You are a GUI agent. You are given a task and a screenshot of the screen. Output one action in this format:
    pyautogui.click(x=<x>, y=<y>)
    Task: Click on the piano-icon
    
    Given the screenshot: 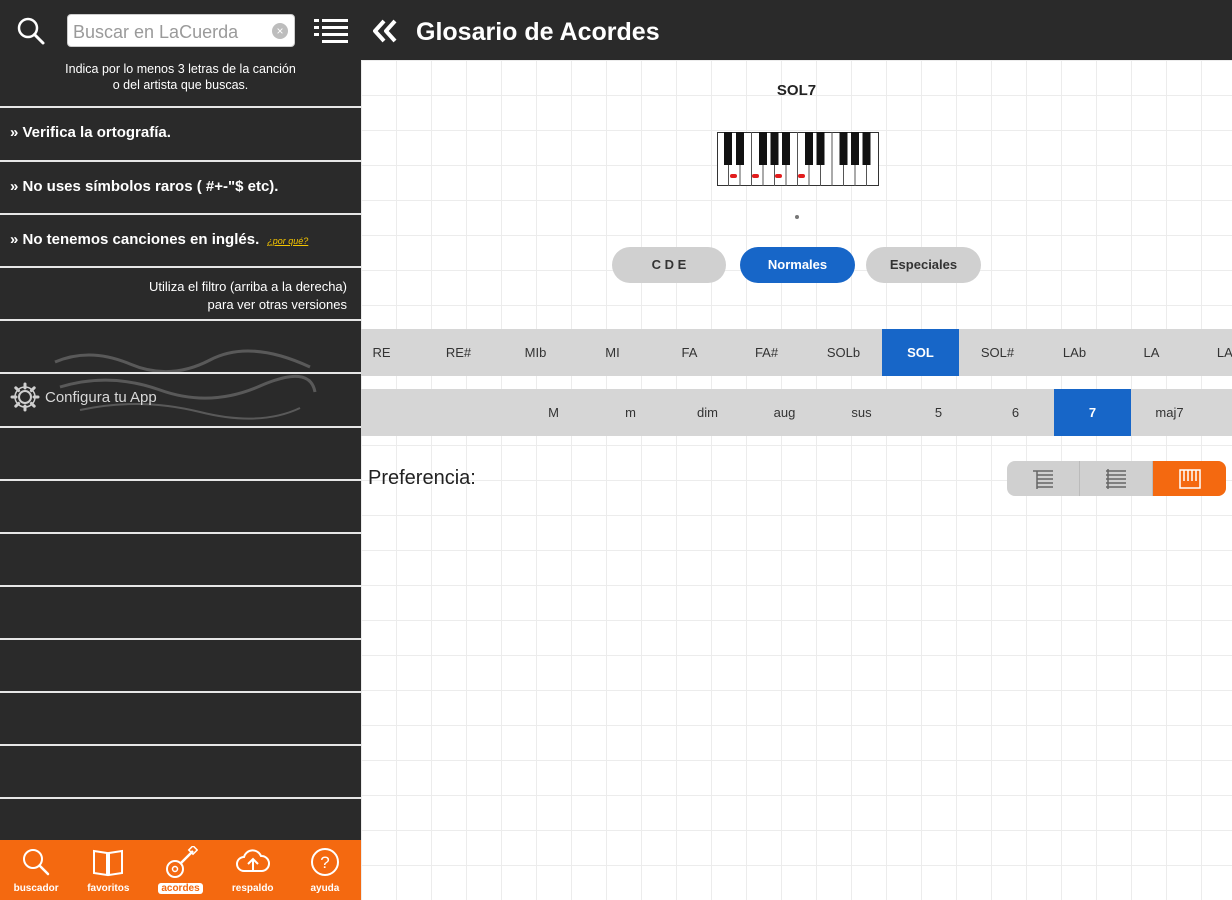 What is the action you would take?
    pyautogui.click(x=1189, y=478)
    